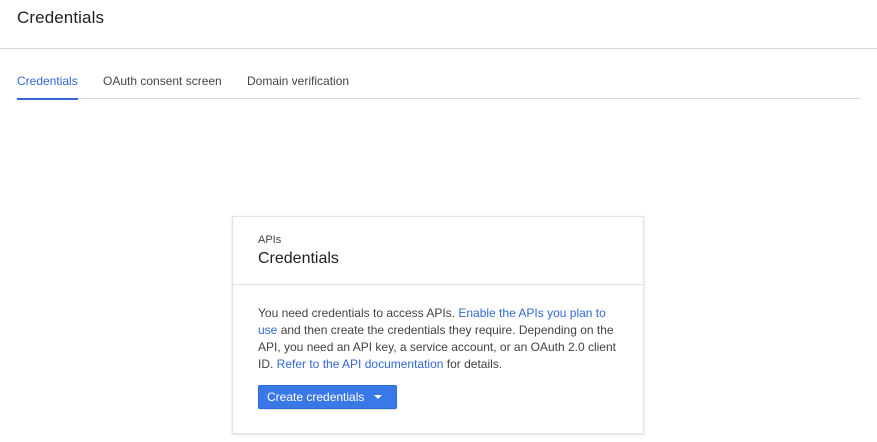  What do you see at coordinates (298, 79) in the screenshot?
I see `tab-domain-verification: Domain verification` at bounding box center [298, 79].